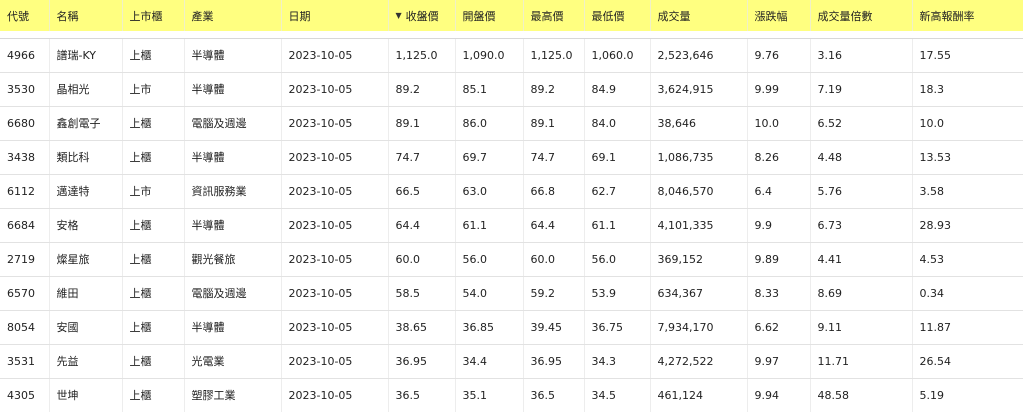 This screenshot has width=1023, height=413. What do you see at coordinates (233, 293) in the screenshot?
I see `cell-industry: 電腦及週邊` at bounding box center [233, 293].